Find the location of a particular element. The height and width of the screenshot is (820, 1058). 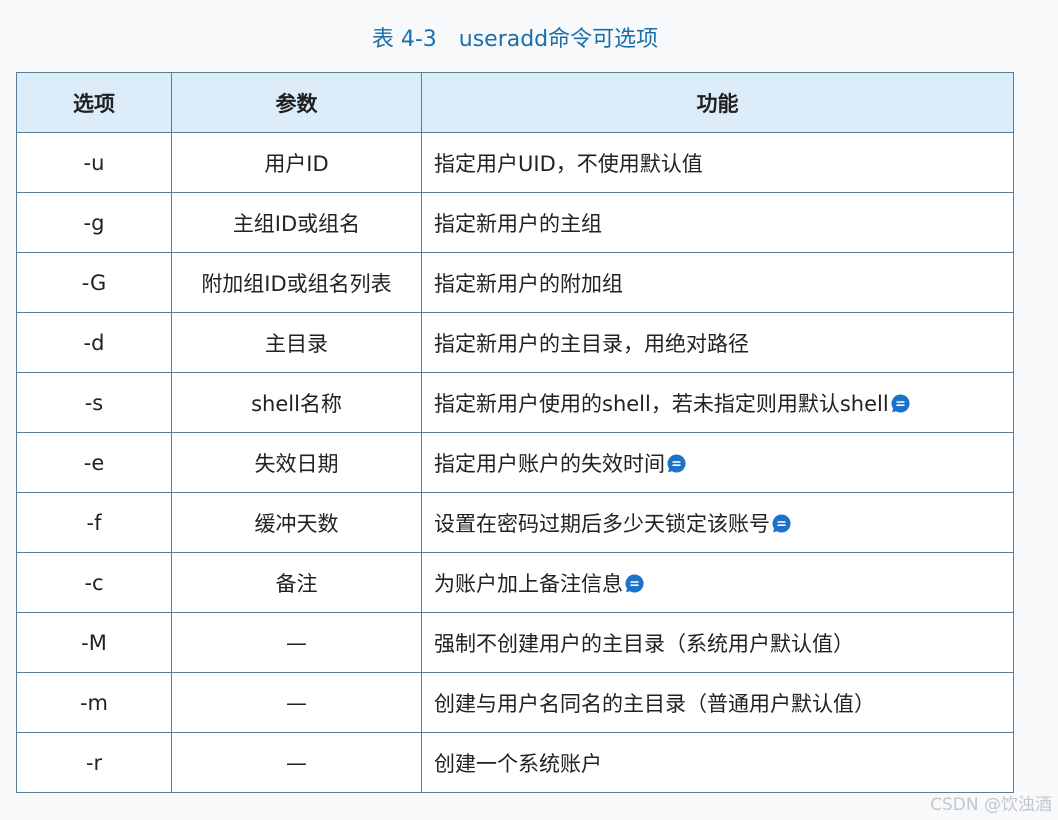

function-cell: 指定新用户使用的shell，若未指定则用默认shell is located at coordinates (717, 402).